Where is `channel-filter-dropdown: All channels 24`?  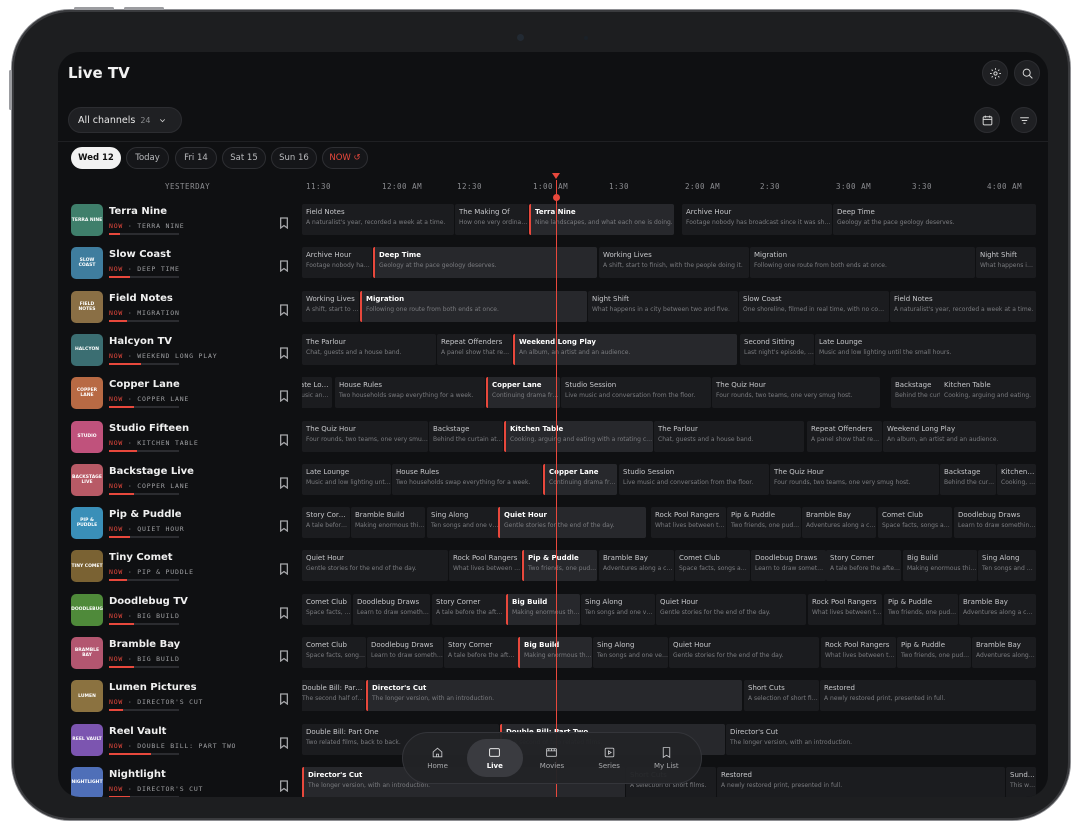
channel-filter-dropdown: All channels 24 is located at coordinates (125, 120).